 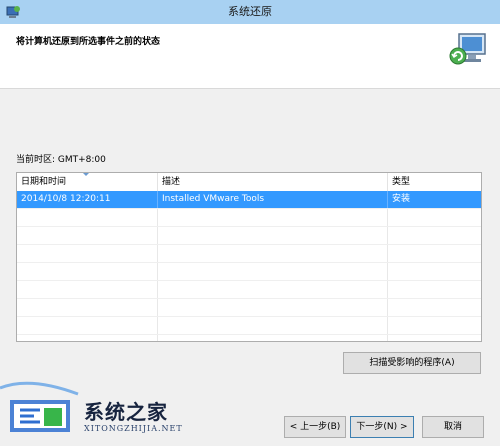 I want to click on cancel-button: 取消, so click(x=453, y=427).